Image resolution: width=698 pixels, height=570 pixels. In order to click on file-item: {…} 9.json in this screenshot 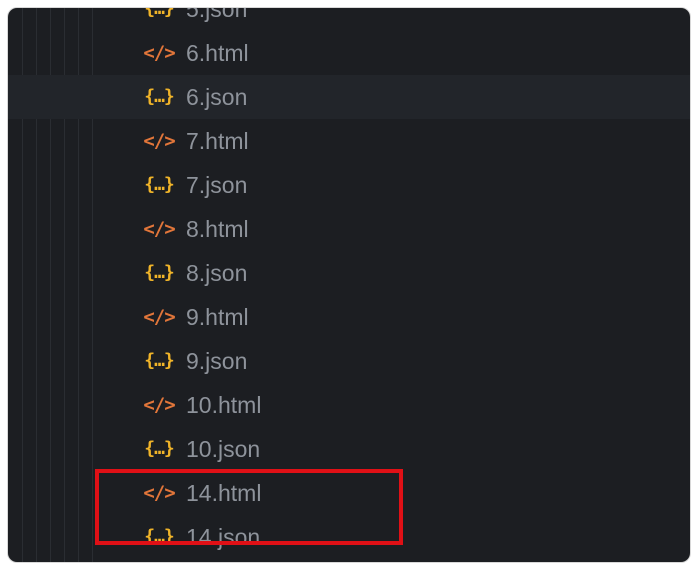, I will do `click(349, 361)`.